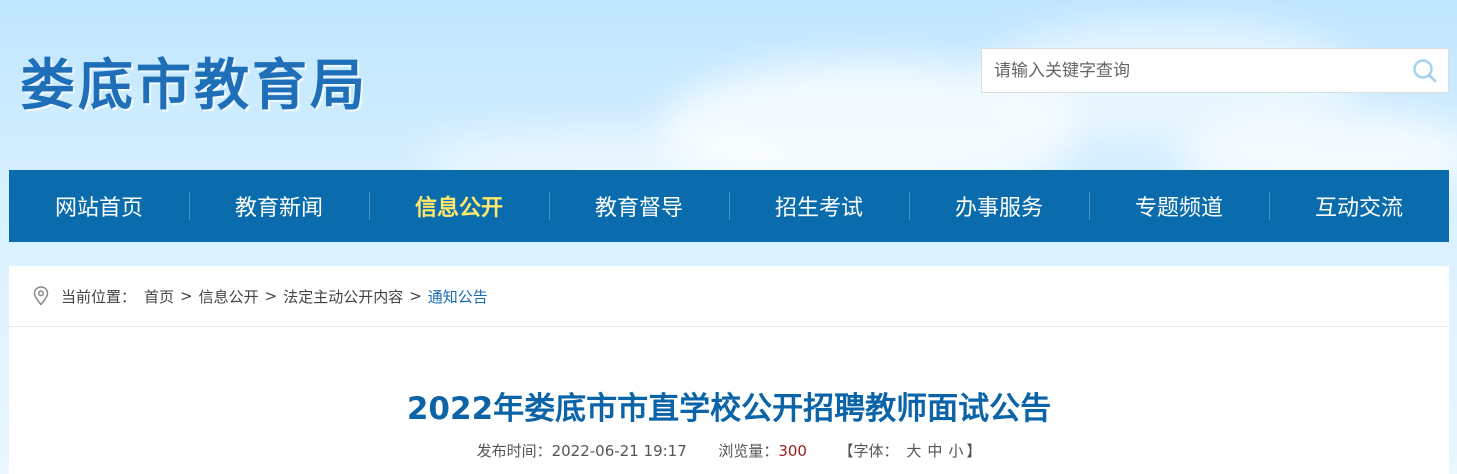  I want to click on publish-time: 2022-06-21 19:17, so click(619, 451).